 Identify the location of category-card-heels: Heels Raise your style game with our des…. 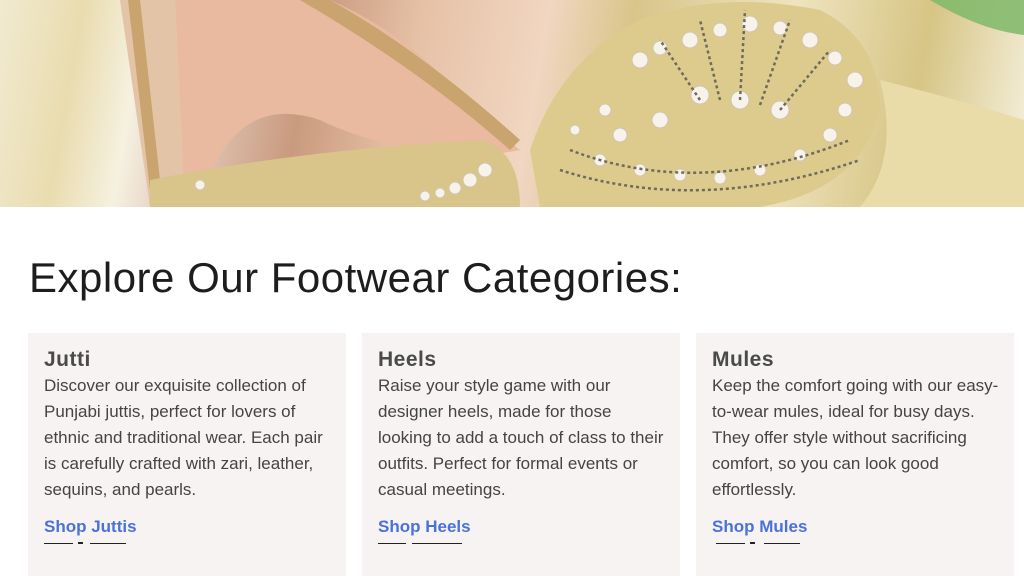
(521, 454).